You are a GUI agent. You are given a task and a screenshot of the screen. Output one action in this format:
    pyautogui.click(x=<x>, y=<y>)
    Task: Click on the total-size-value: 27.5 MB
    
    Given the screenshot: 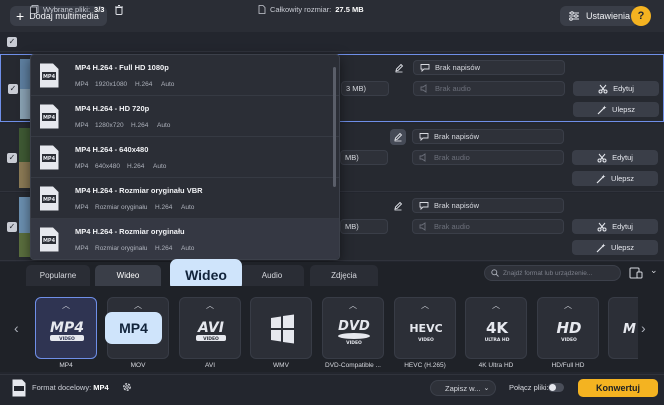 What is the action you would take?
    pyautogui.click(x=349, y=9)
    